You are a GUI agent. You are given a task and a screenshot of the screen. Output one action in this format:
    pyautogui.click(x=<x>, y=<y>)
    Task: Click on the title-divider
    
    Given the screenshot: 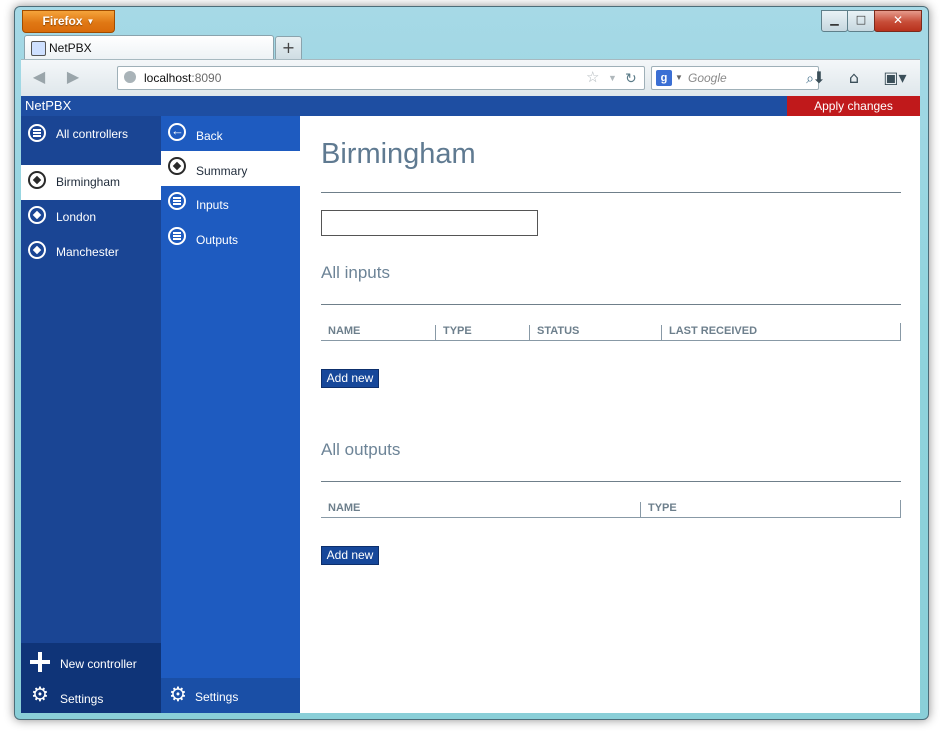 What is the action you would take?
    pyautogui.click(x=611, y=192)
    